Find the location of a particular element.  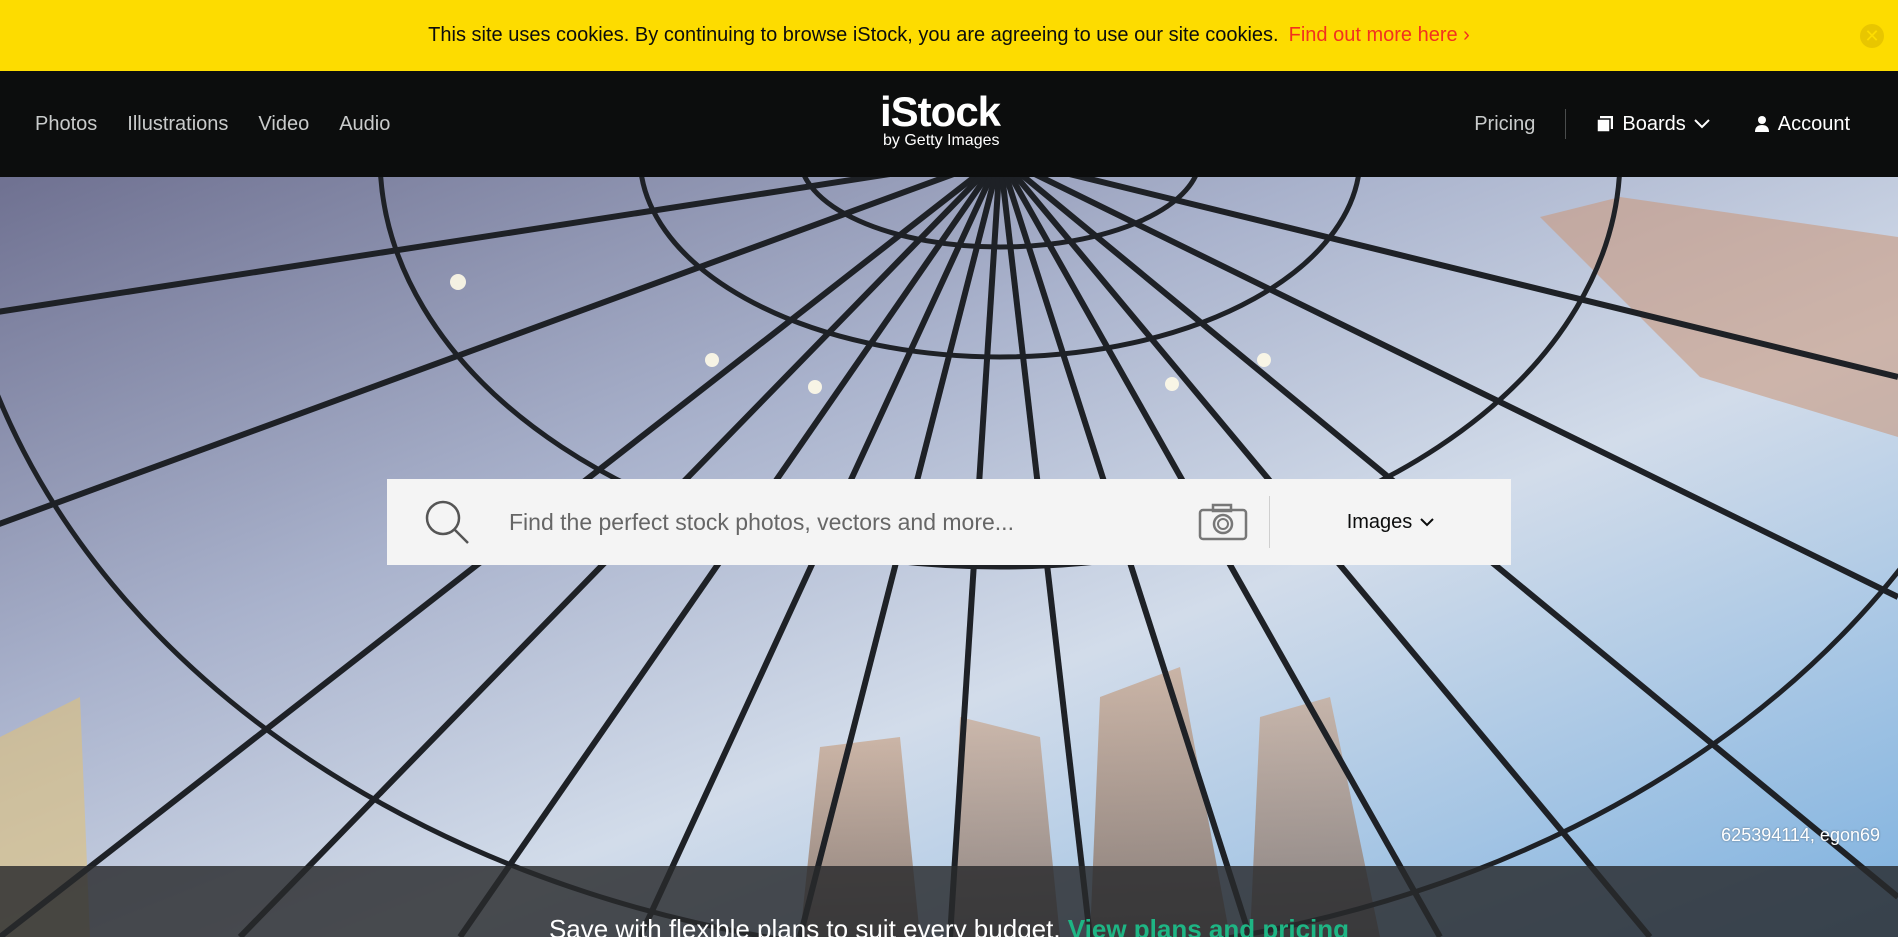

logo-subtitle: by Getty Images is located at coordinates (941, 140).